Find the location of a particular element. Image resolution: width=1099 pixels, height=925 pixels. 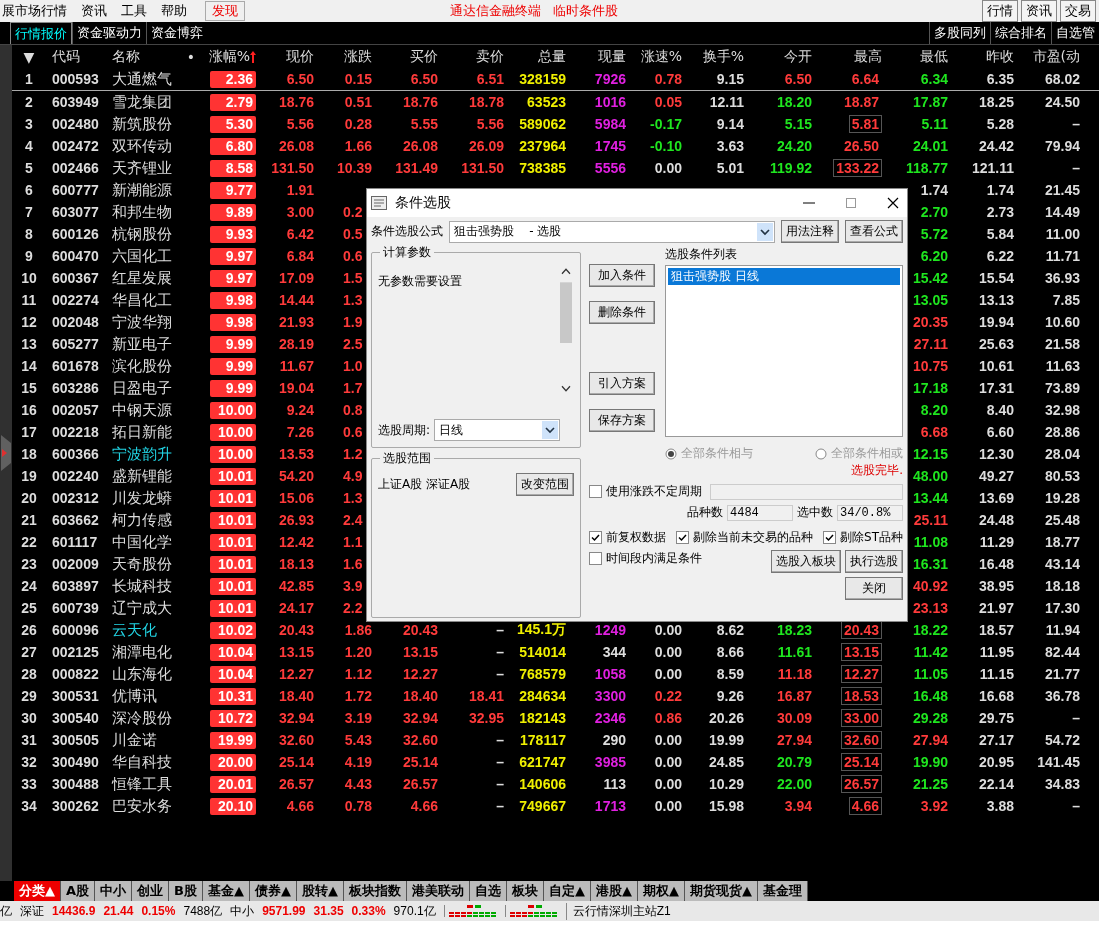

menu-item: 展市场行情 is located at coordinates (39, 11).